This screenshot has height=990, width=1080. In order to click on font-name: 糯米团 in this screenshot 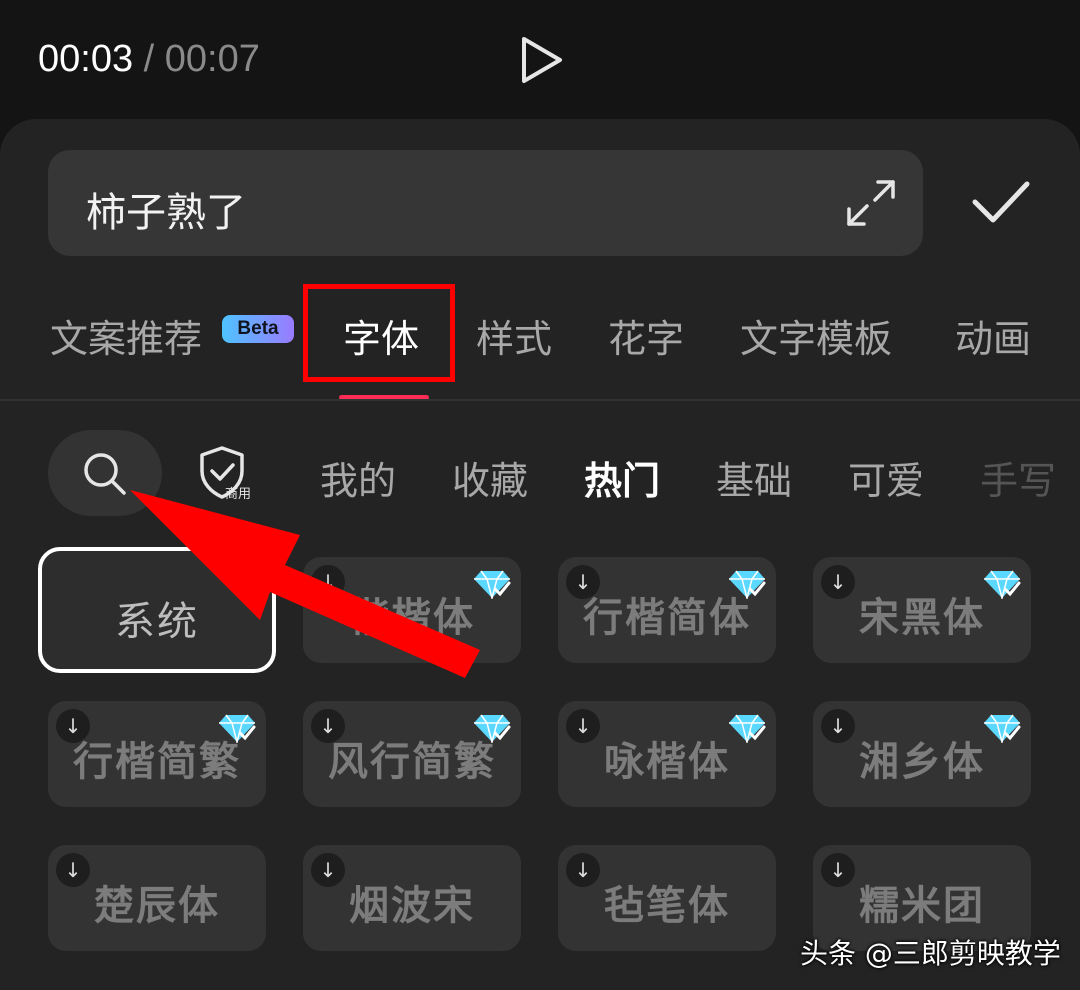, I will do `click(922, 905)`.